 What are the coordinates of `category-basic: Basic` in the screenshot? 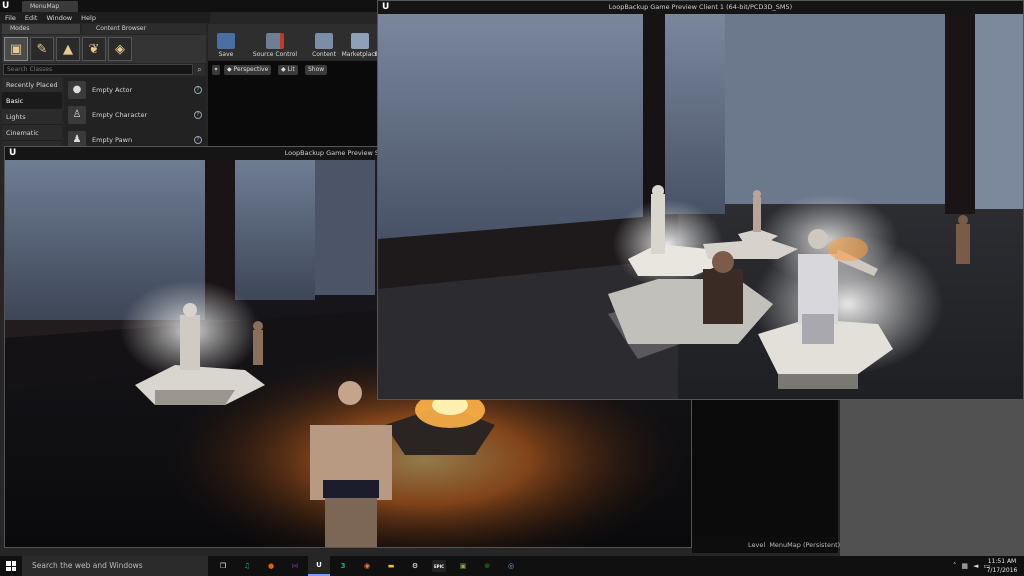 It's located at (32, 101).